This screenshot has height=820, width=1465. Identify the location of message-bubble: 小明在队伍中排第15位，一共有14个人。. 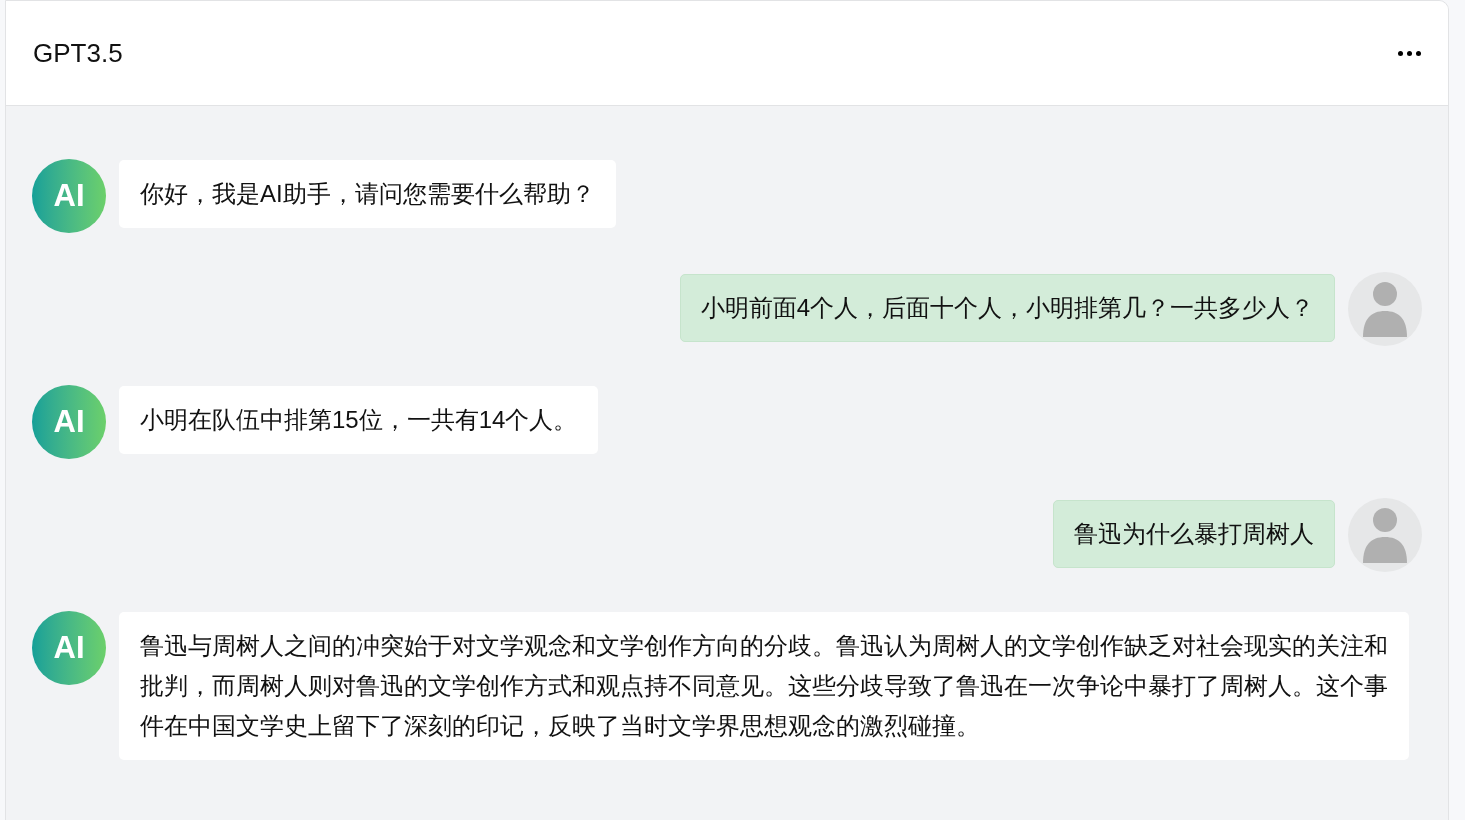
(359, 420).